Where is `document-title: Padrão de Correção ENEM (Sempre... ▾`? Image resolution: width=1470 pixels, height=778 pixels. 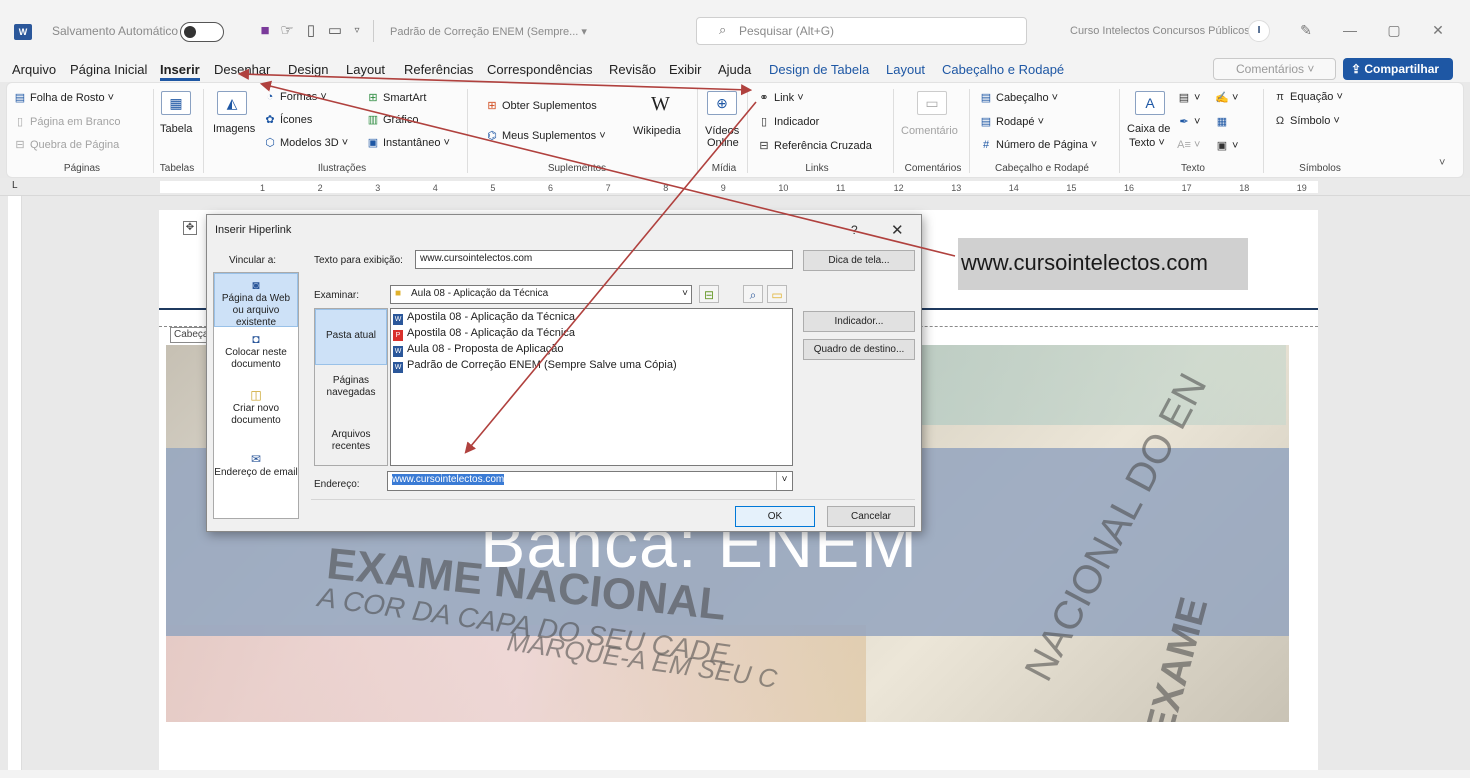 document-title: Padrão de Correção ENEM (Sempre... ▾ is located at coordinates (488, 31).